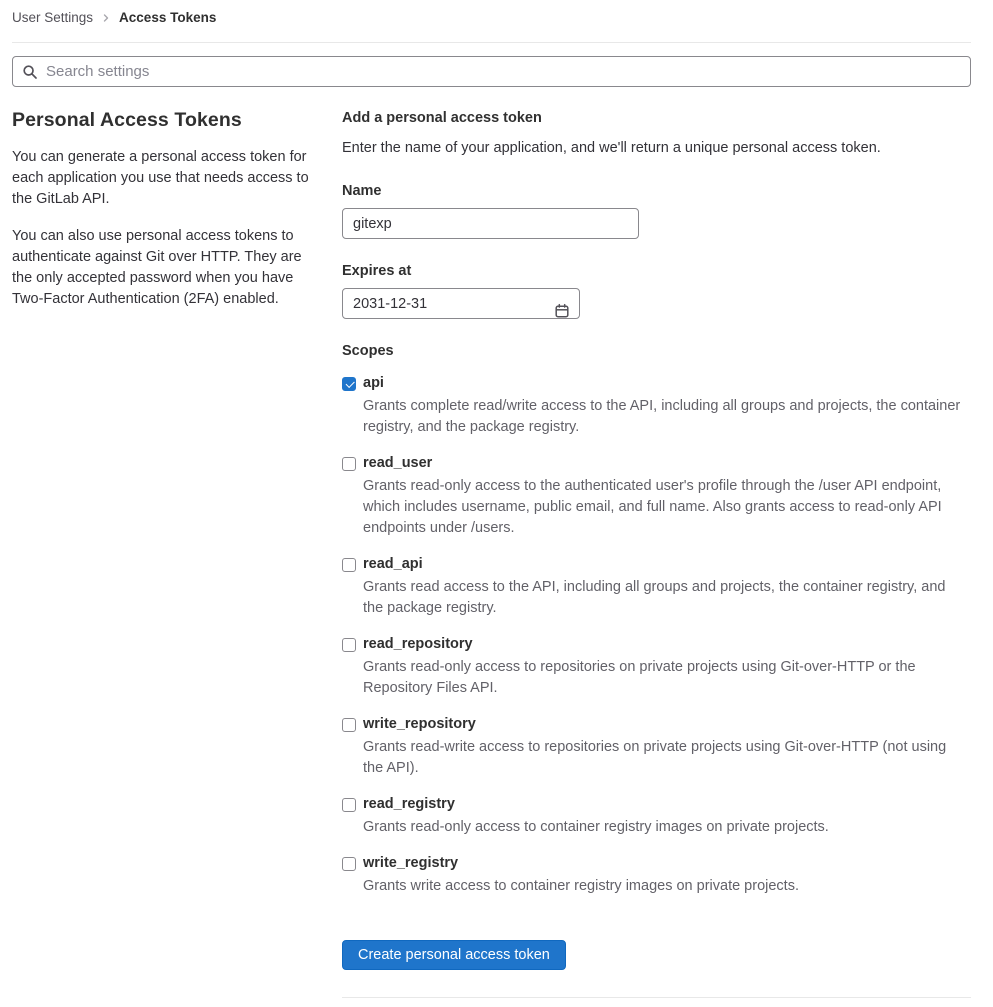 This screenshot has width=993, height=1007. Describe the element at coordinates (490, 223) in the screenshot. I see `token-name-input` at that location.